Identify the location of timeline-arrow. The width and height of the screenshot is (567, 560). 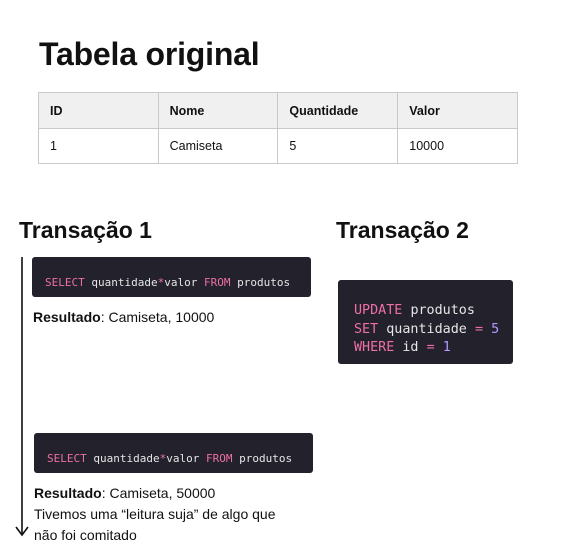
(22, 397).